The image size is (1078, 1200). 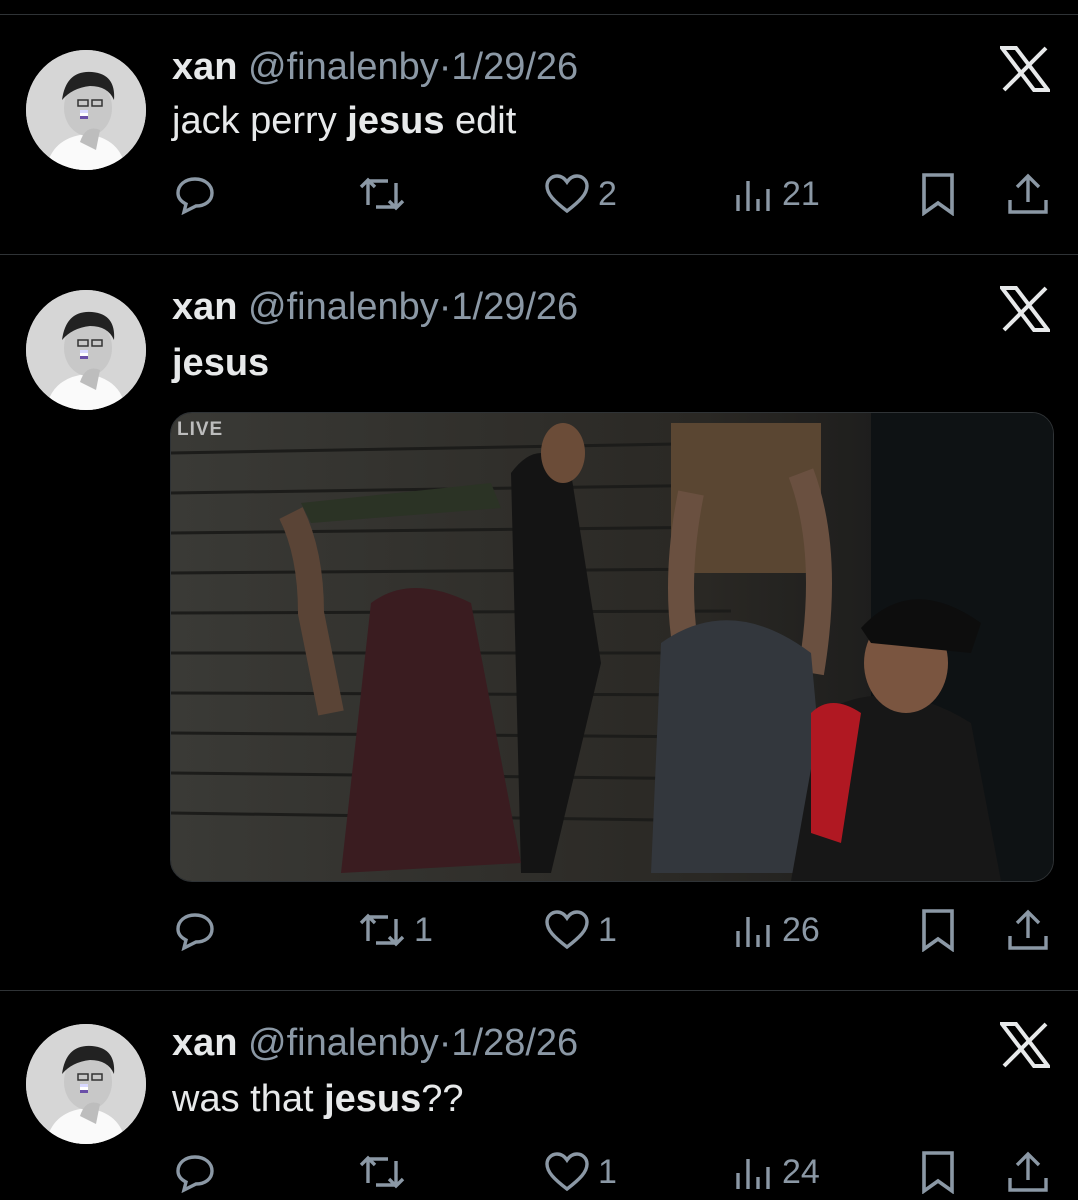 I want to click on views-count: 26, so click(x=801, y=929).